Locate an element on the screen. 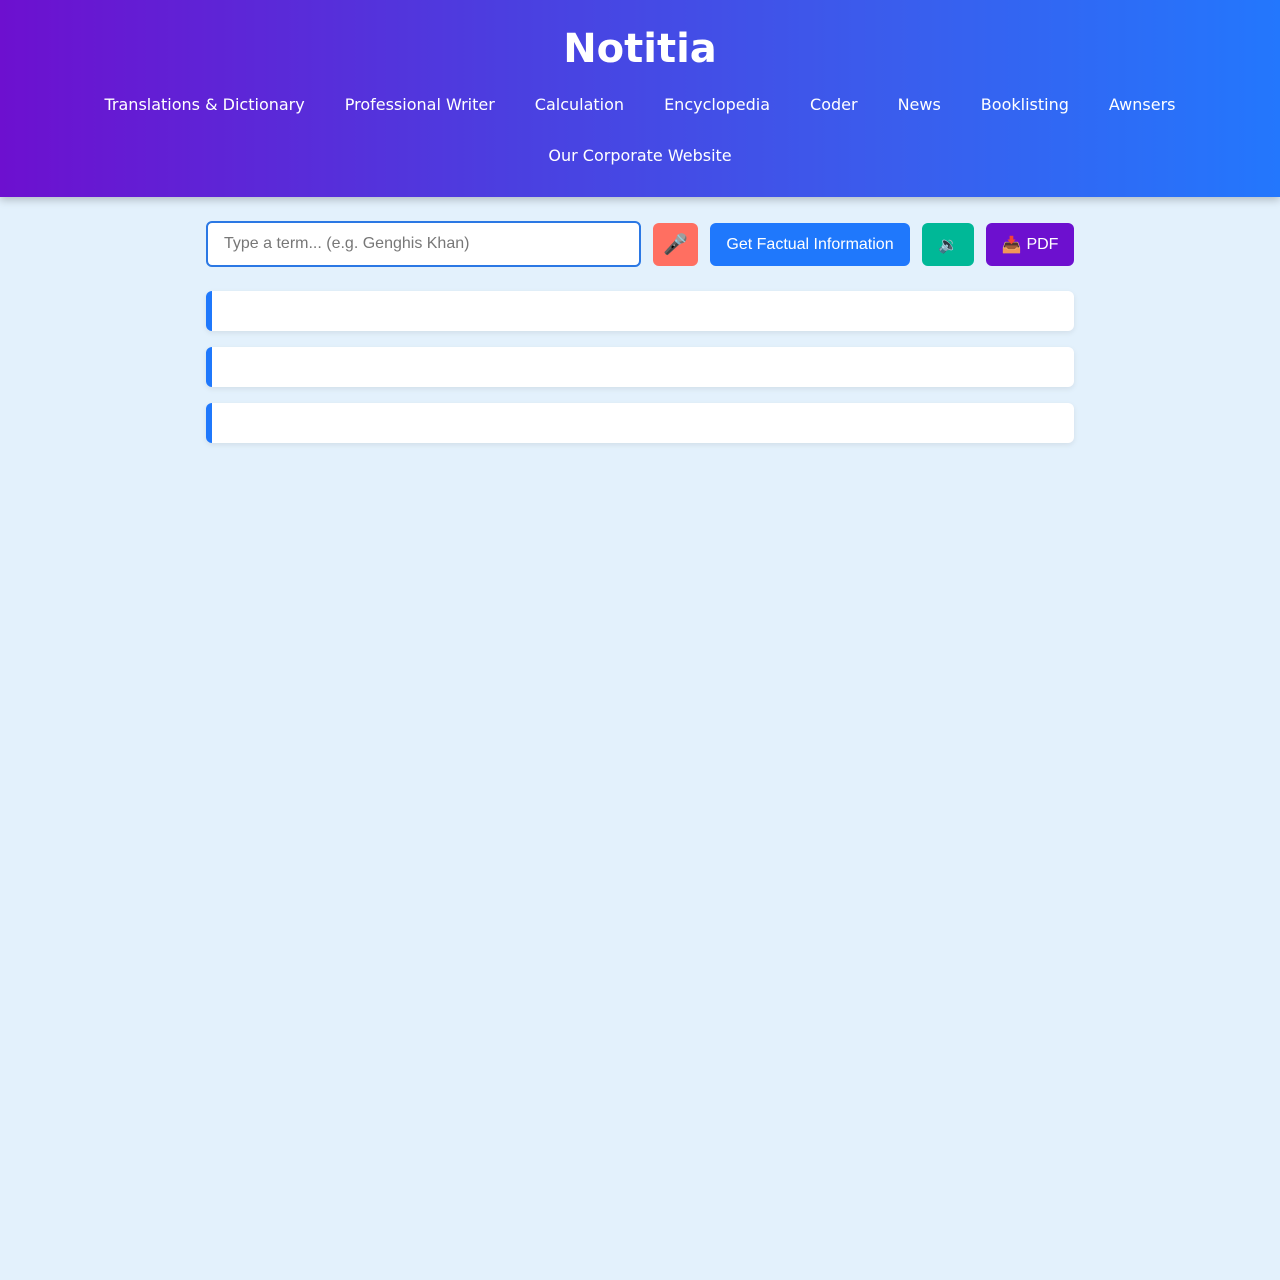  get-factual-information-button: Get Factual Information is located at coordinates (810, 244).